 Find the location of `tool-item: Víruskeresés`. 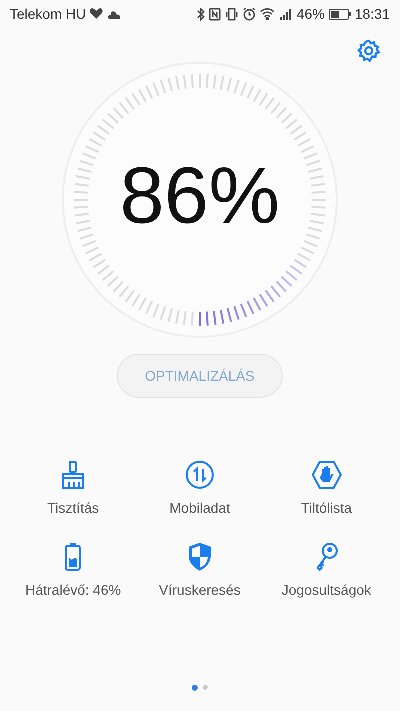

tool-item: Víruskeresés is located at coordinates (200, 570).